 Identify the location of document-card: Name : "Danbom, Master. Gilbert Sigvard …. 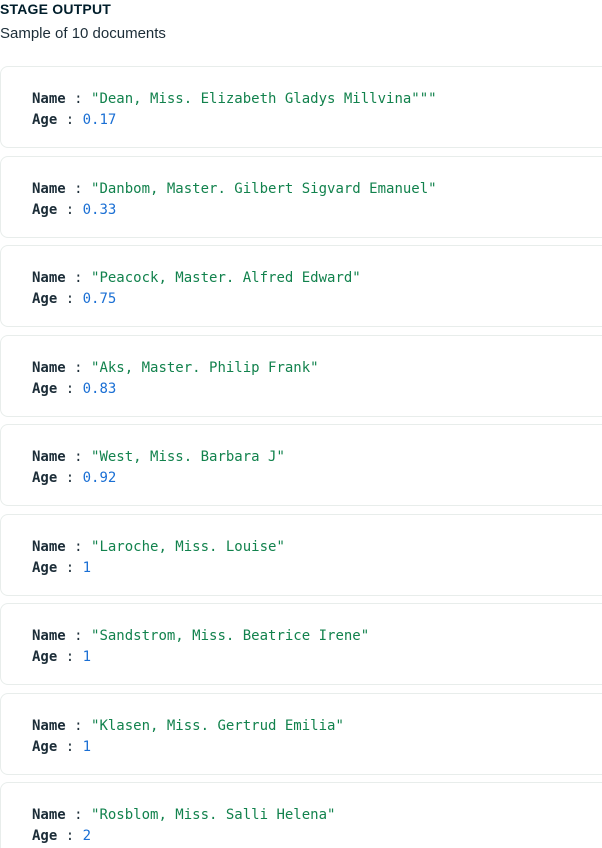
(301, 197).